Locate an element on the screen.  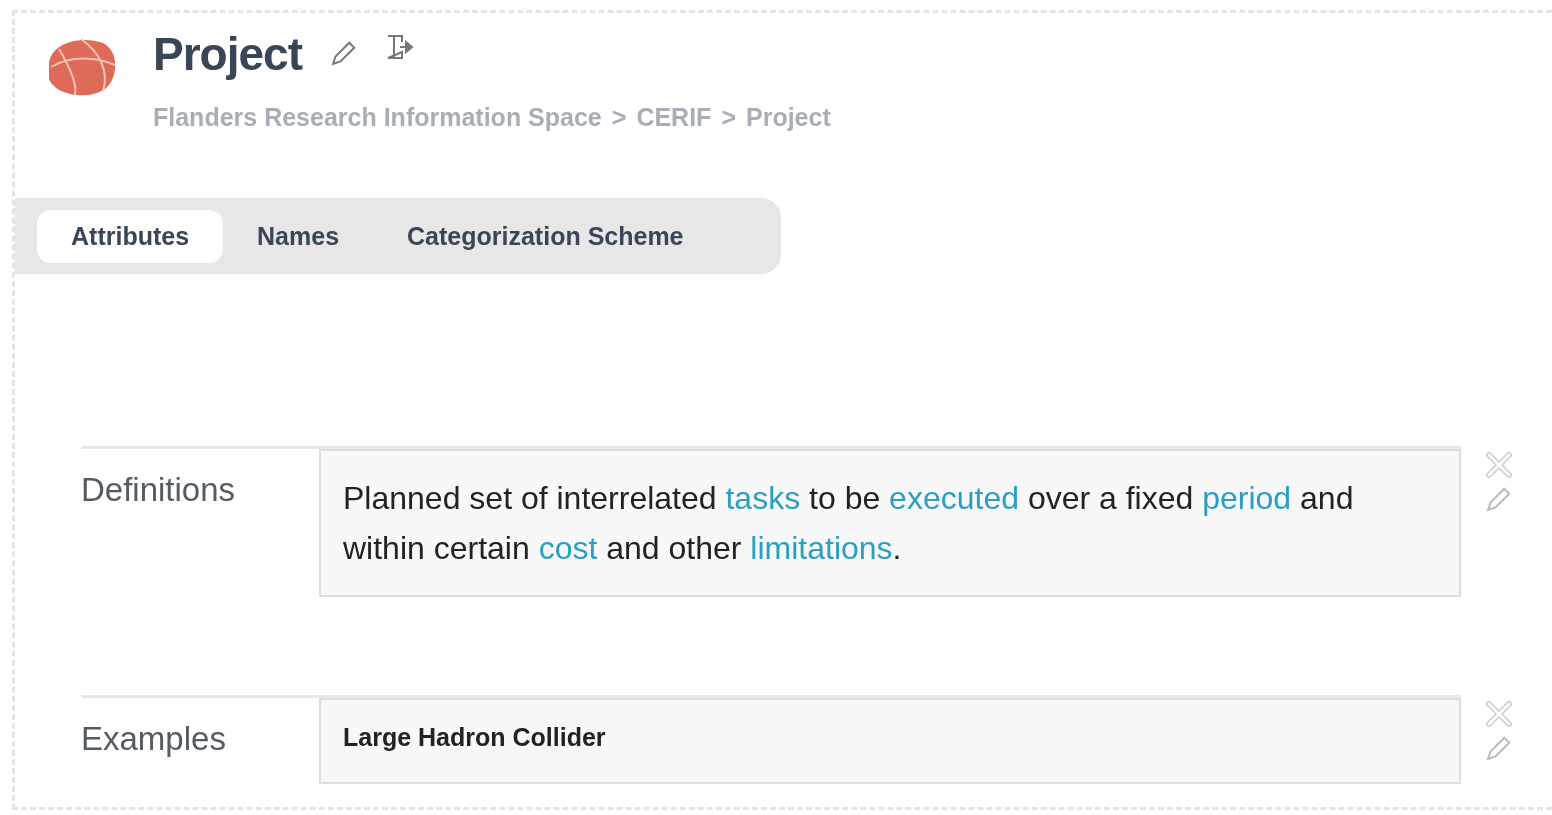
attribute-label: Definitions is located at coordinates (159, 490).